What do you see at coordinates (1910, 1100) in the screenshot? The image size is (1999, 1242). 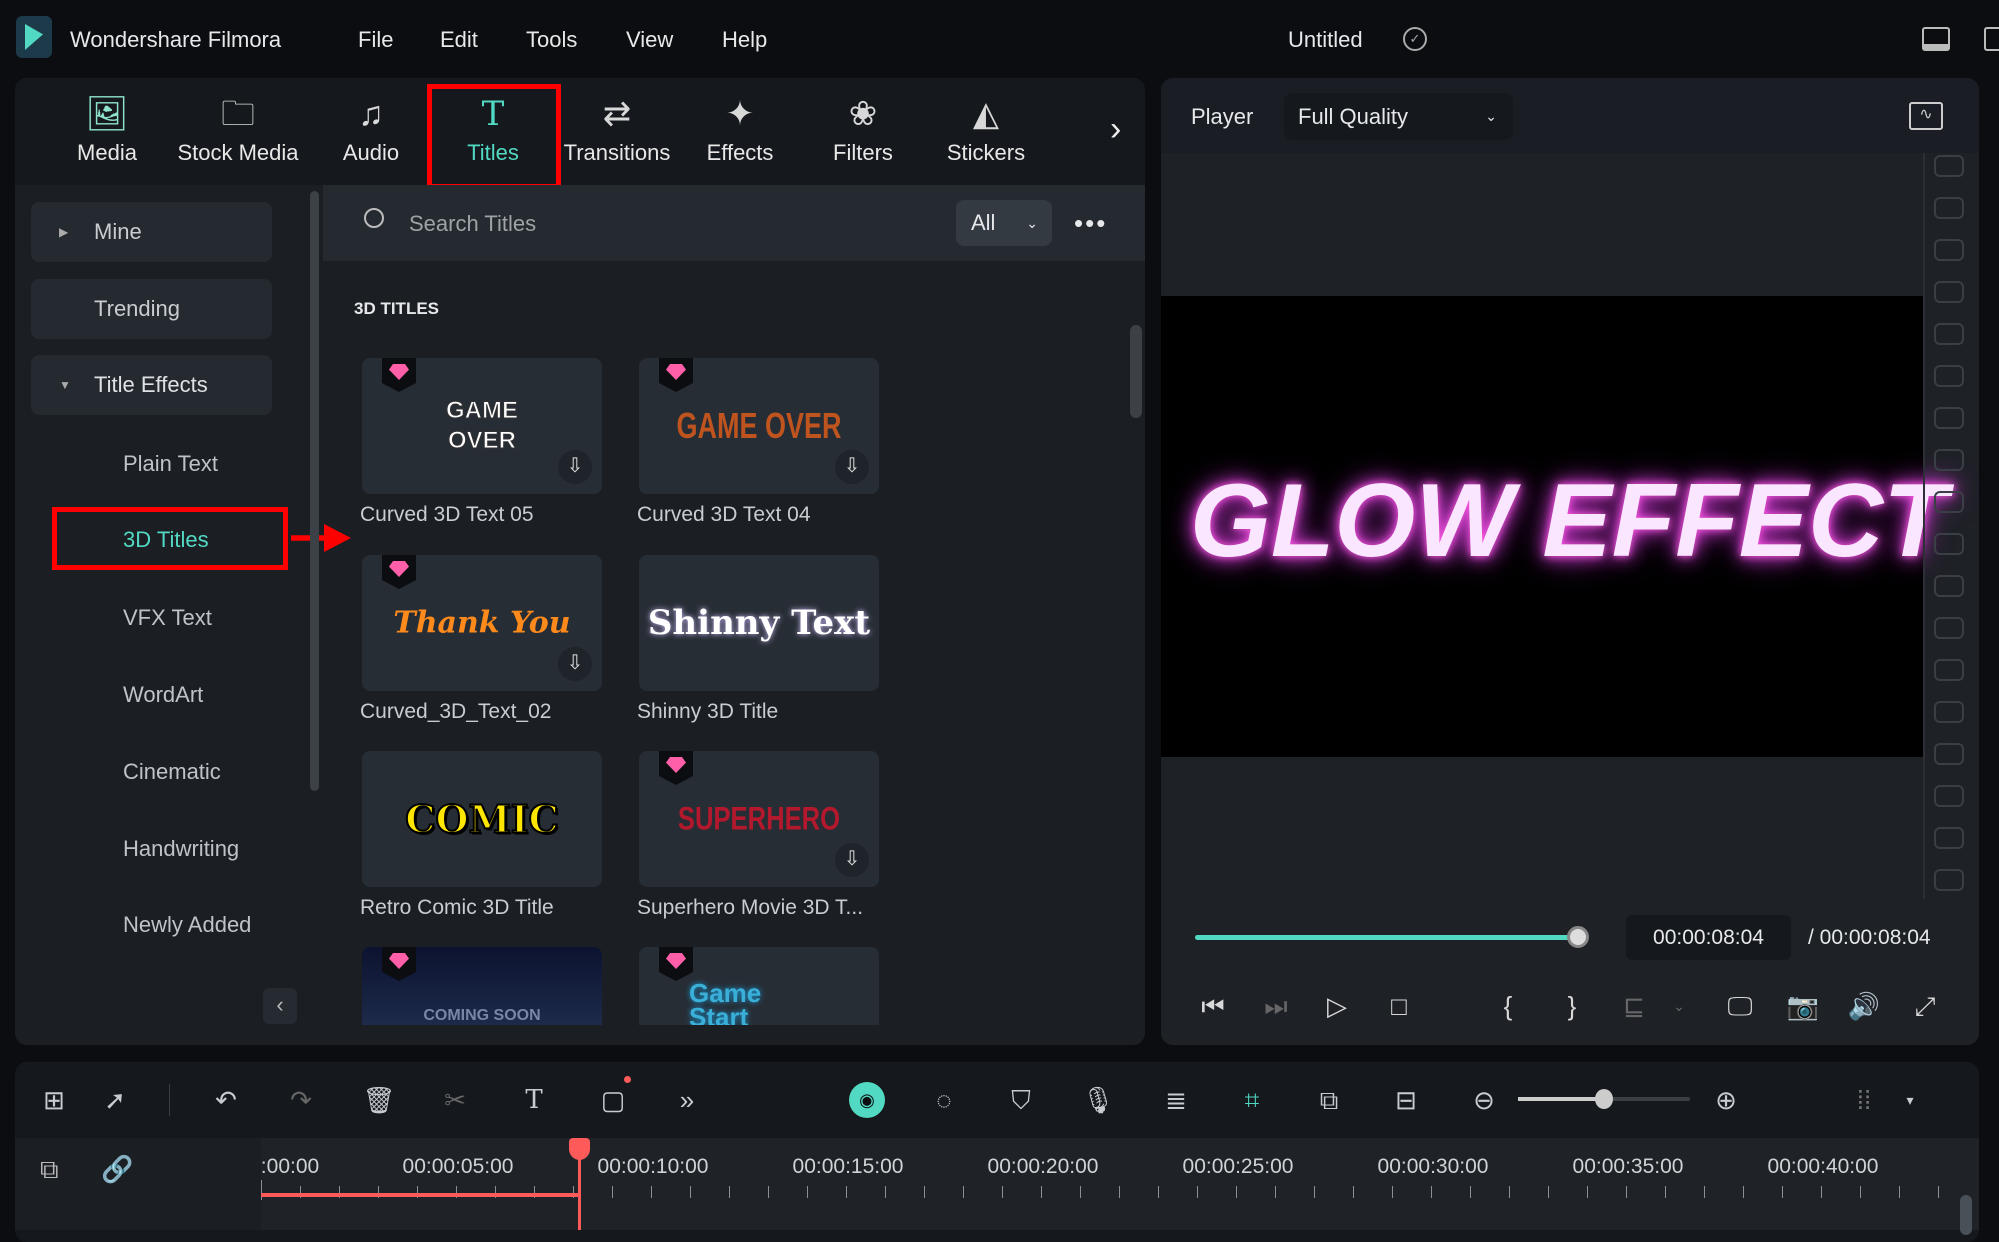 I see `panel-dropdown-icon: ▾` at bounding box center [1910, 1100].